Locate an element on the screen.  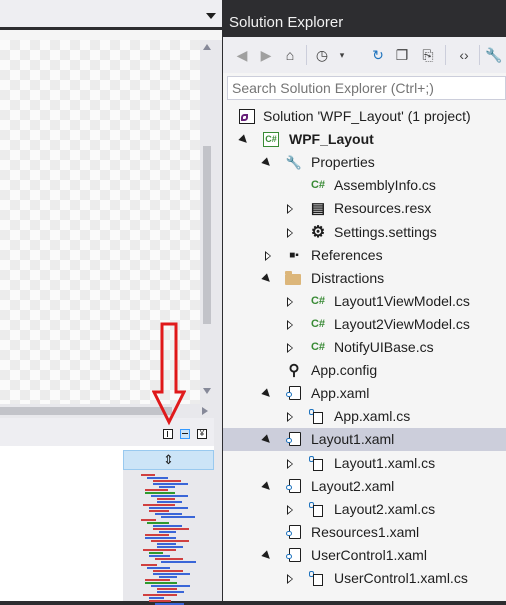
pending-changes-icon: ◷ is located at coordinates (322, 55).